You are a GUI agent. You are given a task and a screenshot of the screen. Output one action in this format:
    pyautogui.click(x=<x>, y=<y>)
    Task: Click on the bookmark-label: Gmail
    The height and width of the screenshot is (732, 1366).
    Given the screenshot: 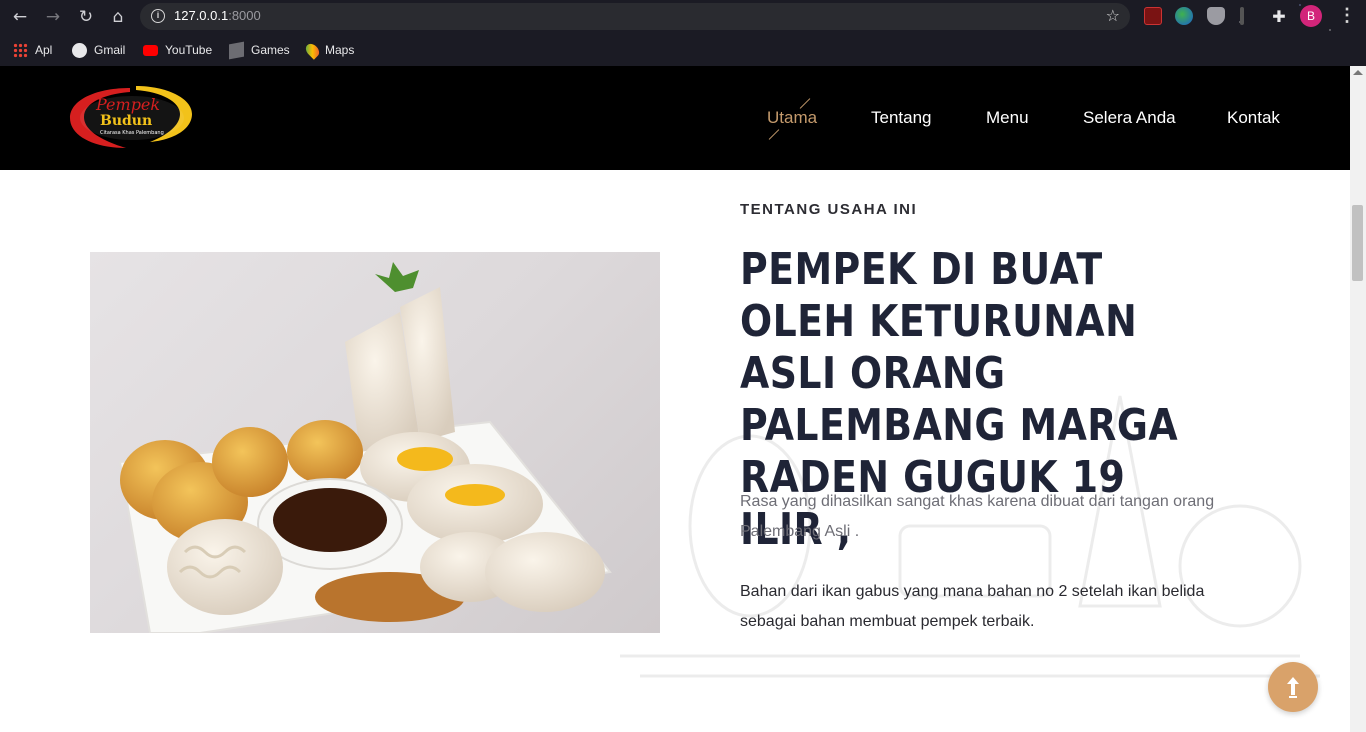 What is the action you would take?
    pyautogui.click(x=110, y=50)
    